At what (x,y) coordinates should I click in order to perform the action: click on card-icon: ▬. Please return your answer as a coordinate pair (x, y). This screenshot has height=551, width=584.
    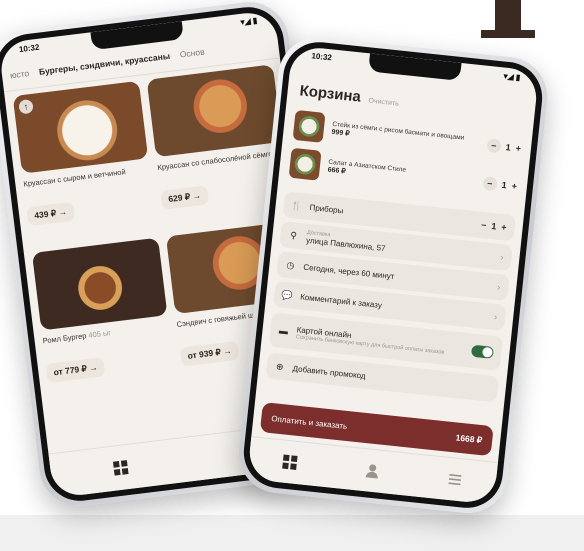
    Looking at the image, I should click on (283, 331).